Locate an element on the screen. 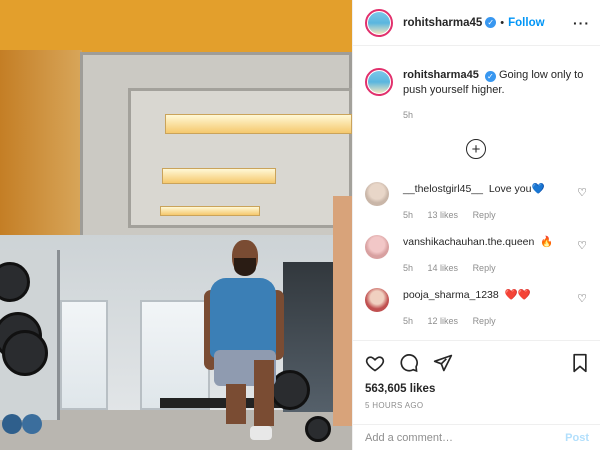  comment-meta: 5h 14 likes Reply is located at coordinates (498, 268).